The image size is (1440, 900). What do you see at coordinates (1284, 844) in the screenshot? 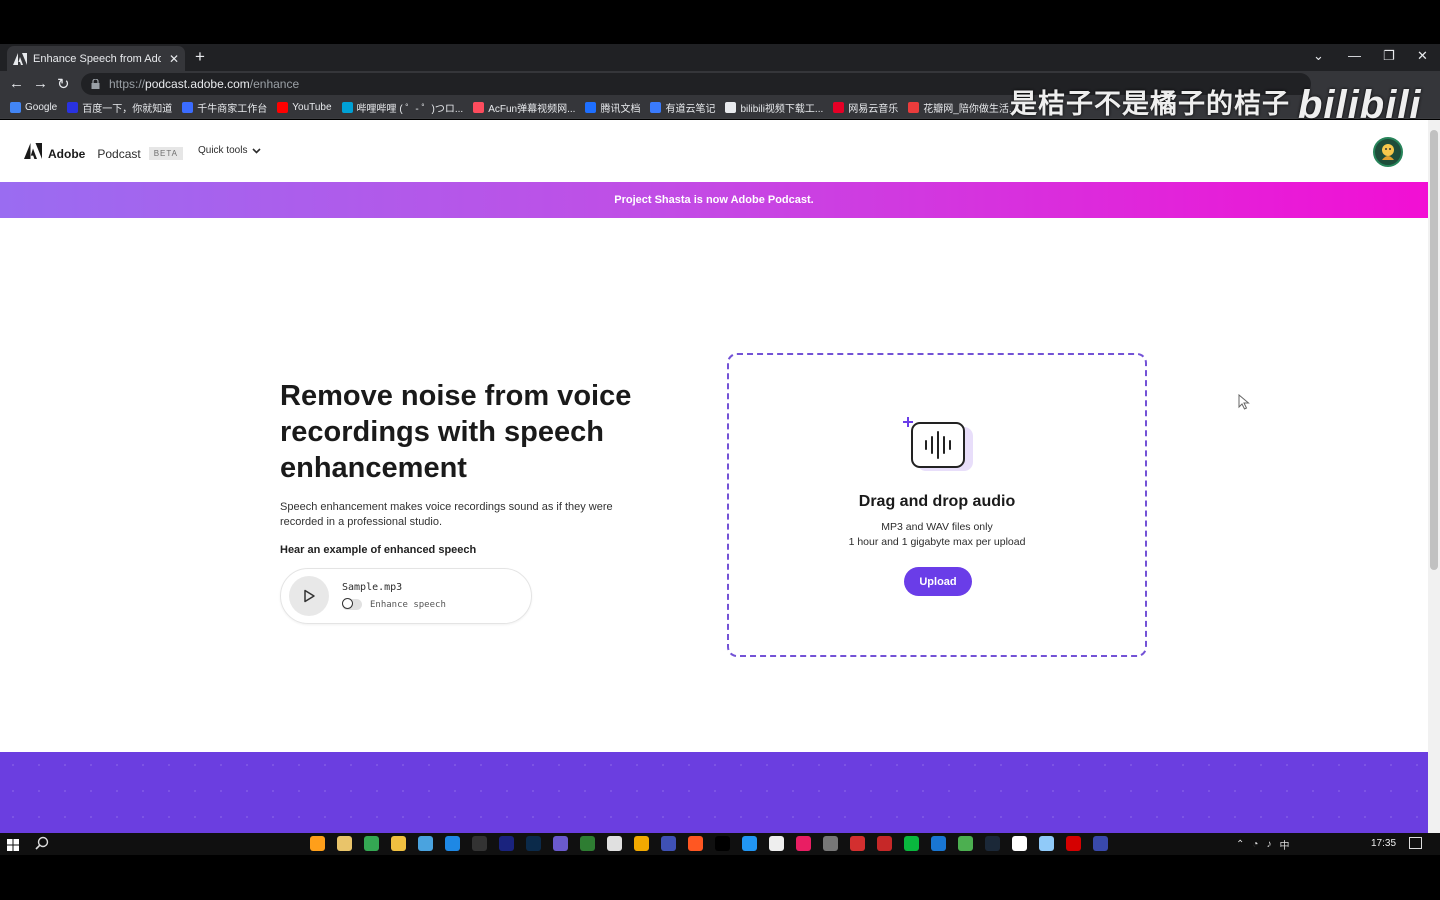
I see `ime-indicator: 中` at bounding box center [1284, 844].